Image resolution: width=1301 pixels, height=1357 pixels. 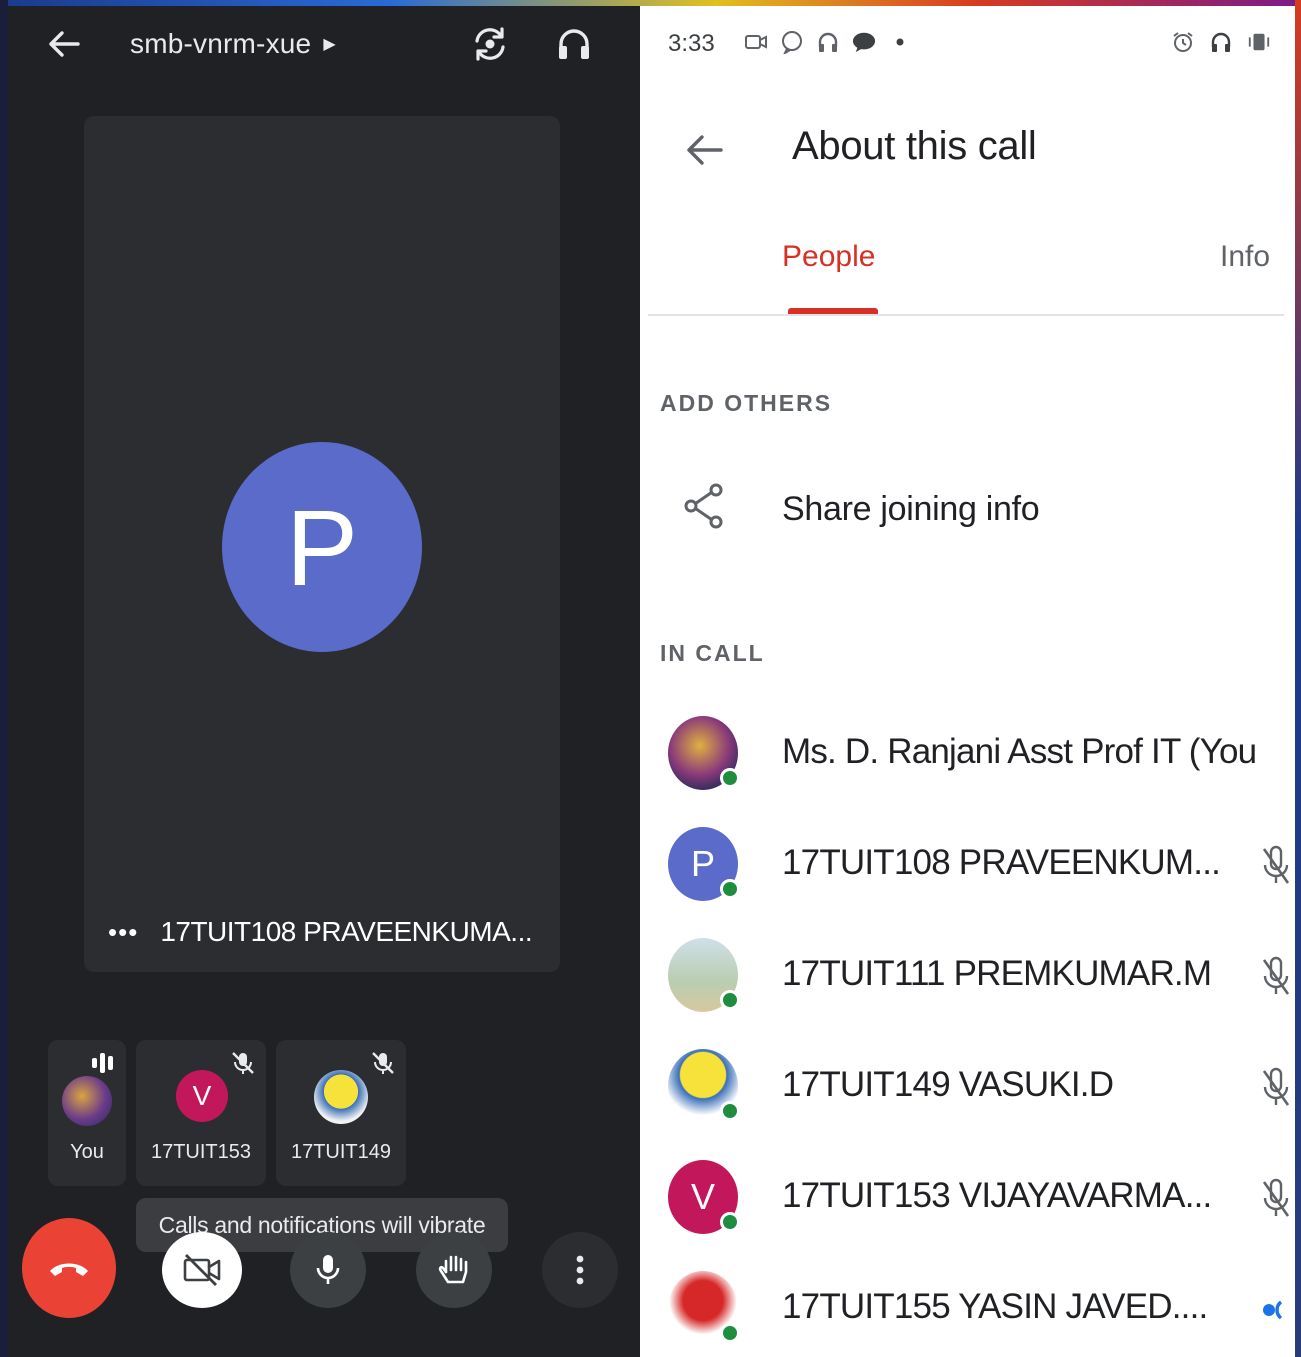 What do you see at coordinates (123, 932) in the screenshot?
I see `more-dots-icon: •••` at bounding box center [123, 932].